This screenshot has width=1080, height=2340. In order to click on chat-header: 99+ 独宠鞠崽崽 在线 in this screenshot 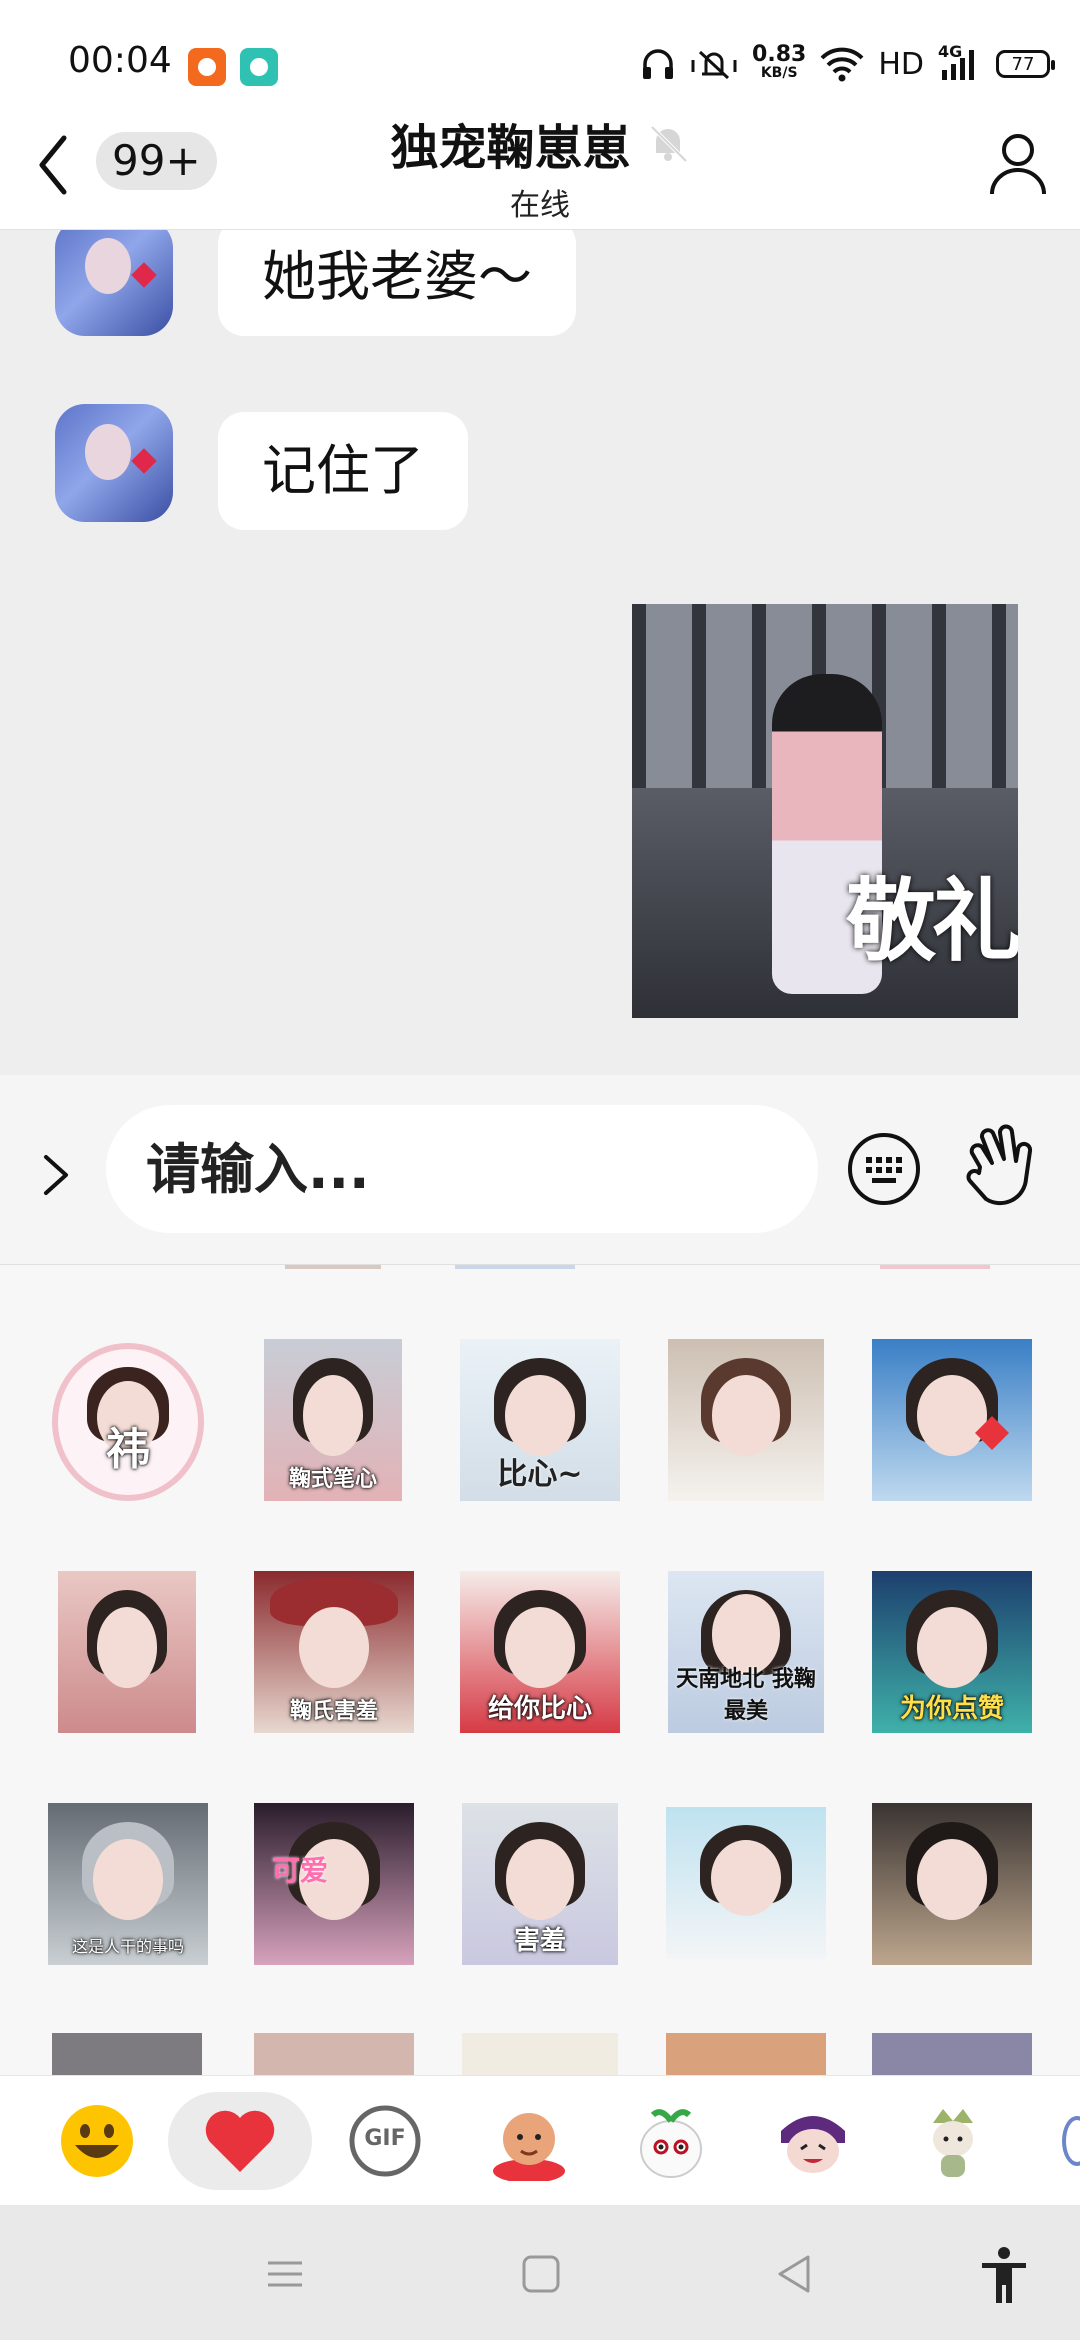, I will do `click(540, 165)`.